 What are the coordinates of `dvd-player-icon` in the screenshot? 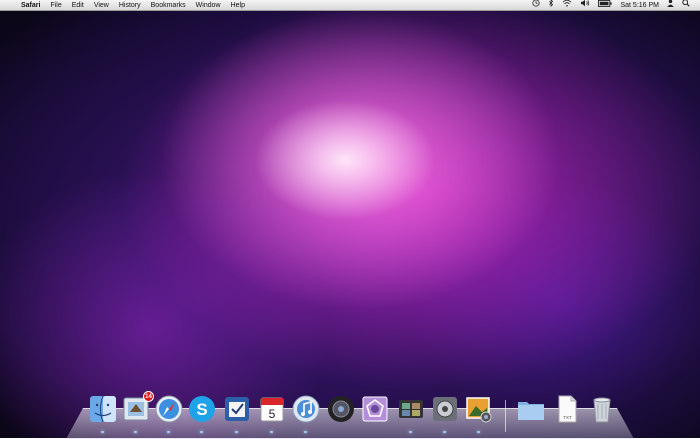 It's located at (341, 409).